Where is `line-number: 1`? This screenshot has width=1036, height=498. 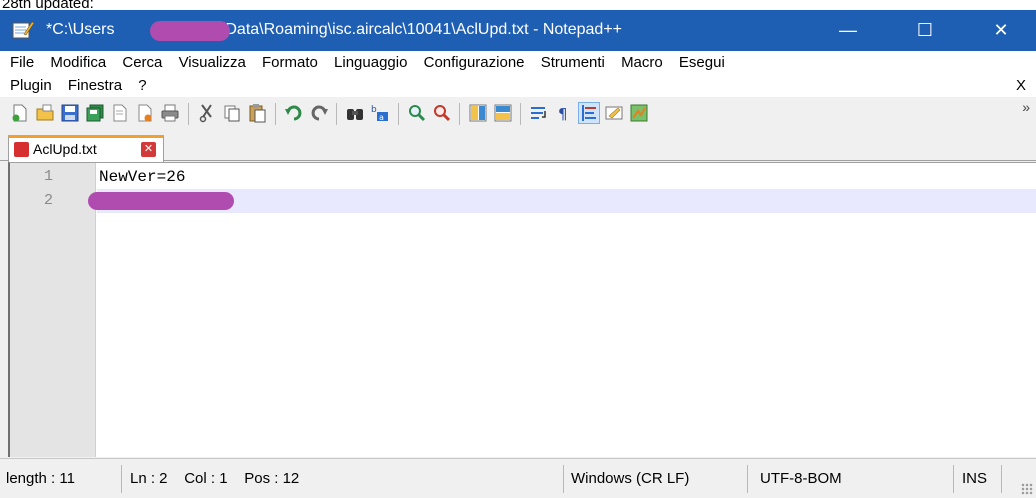 line-number: 1 is located at coordinates (49, 176).